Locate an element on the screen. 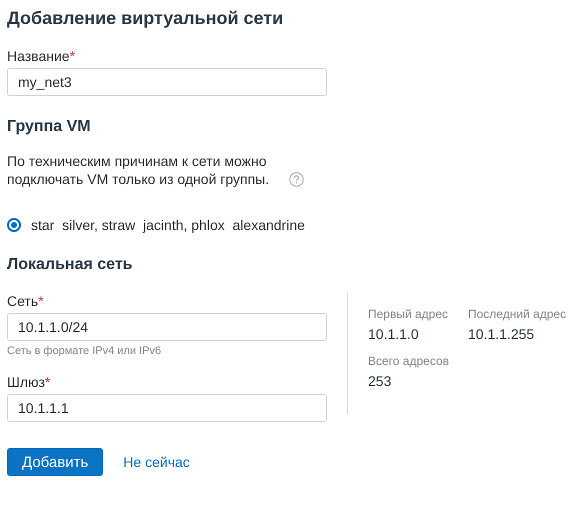  stat-label: Последний адрес is located at coordinates (518, 314).